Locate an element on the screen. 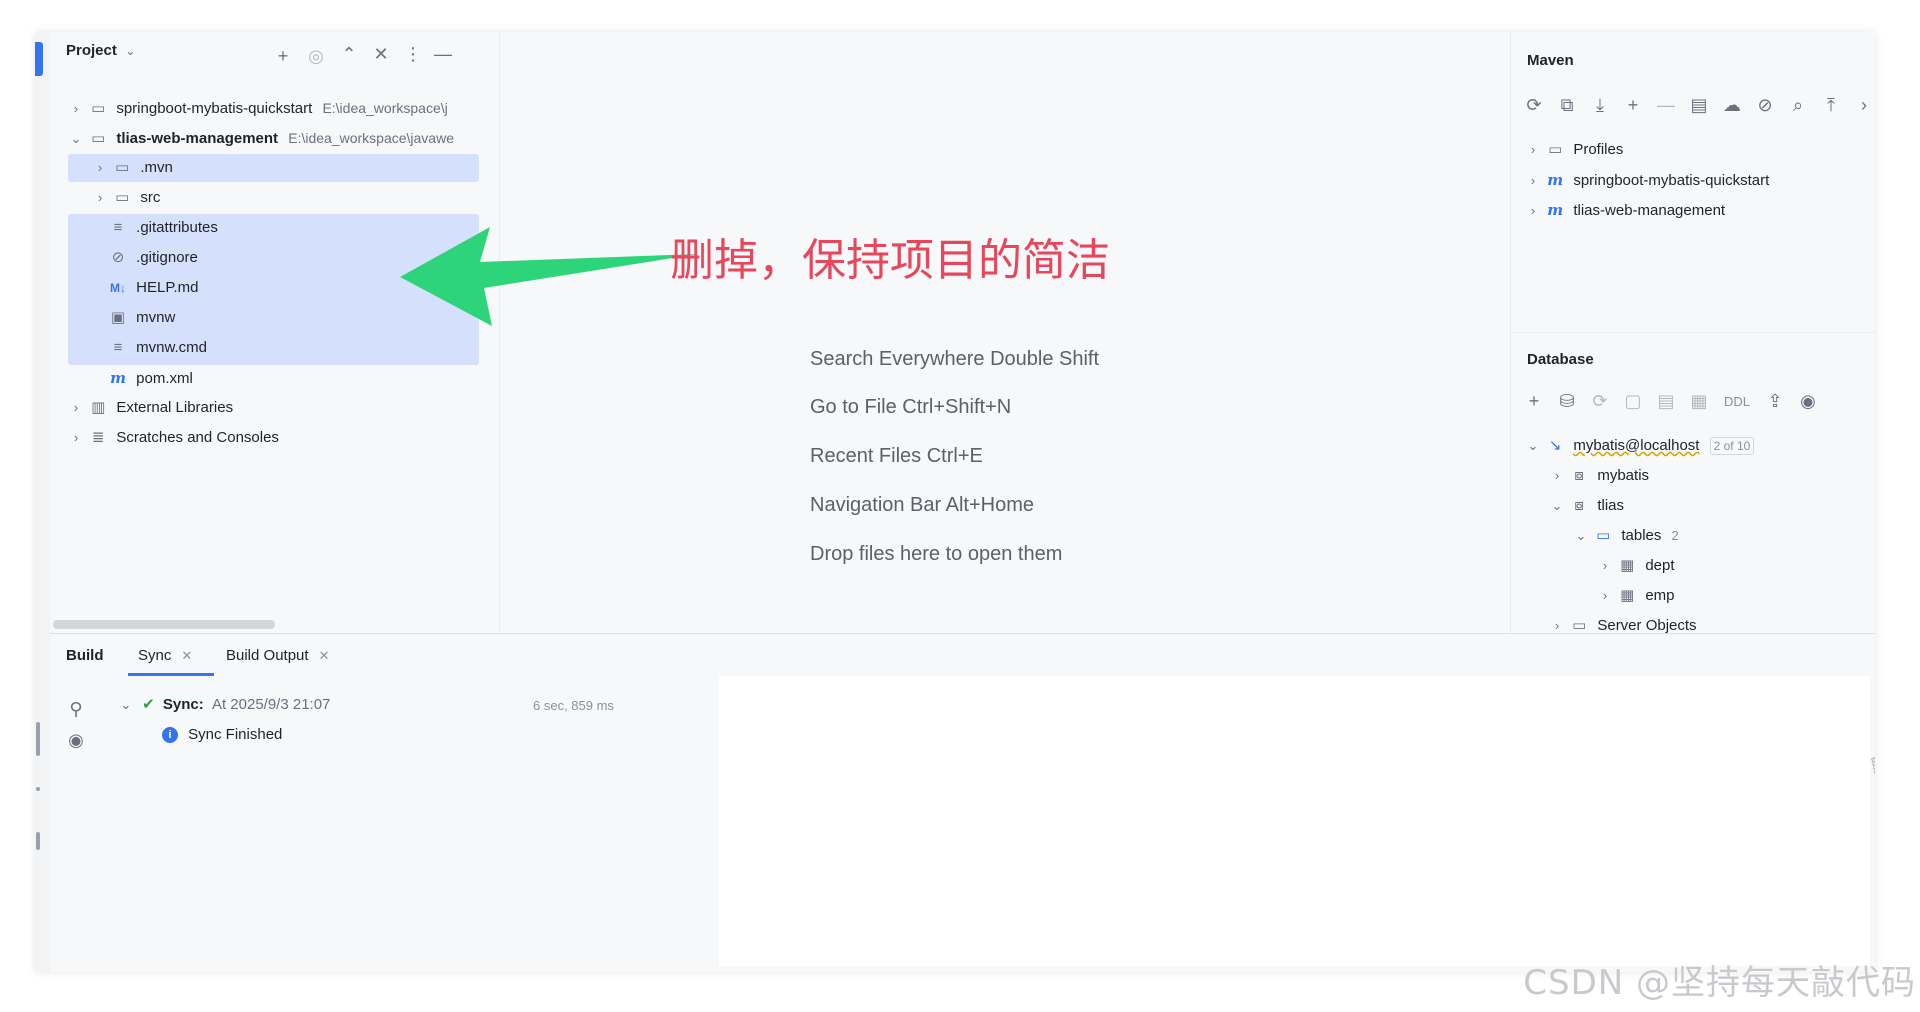 This screenshot has width=1920, height=1012. db-folder: › ▭ Server Objects is located at coordinates (1623, 622).